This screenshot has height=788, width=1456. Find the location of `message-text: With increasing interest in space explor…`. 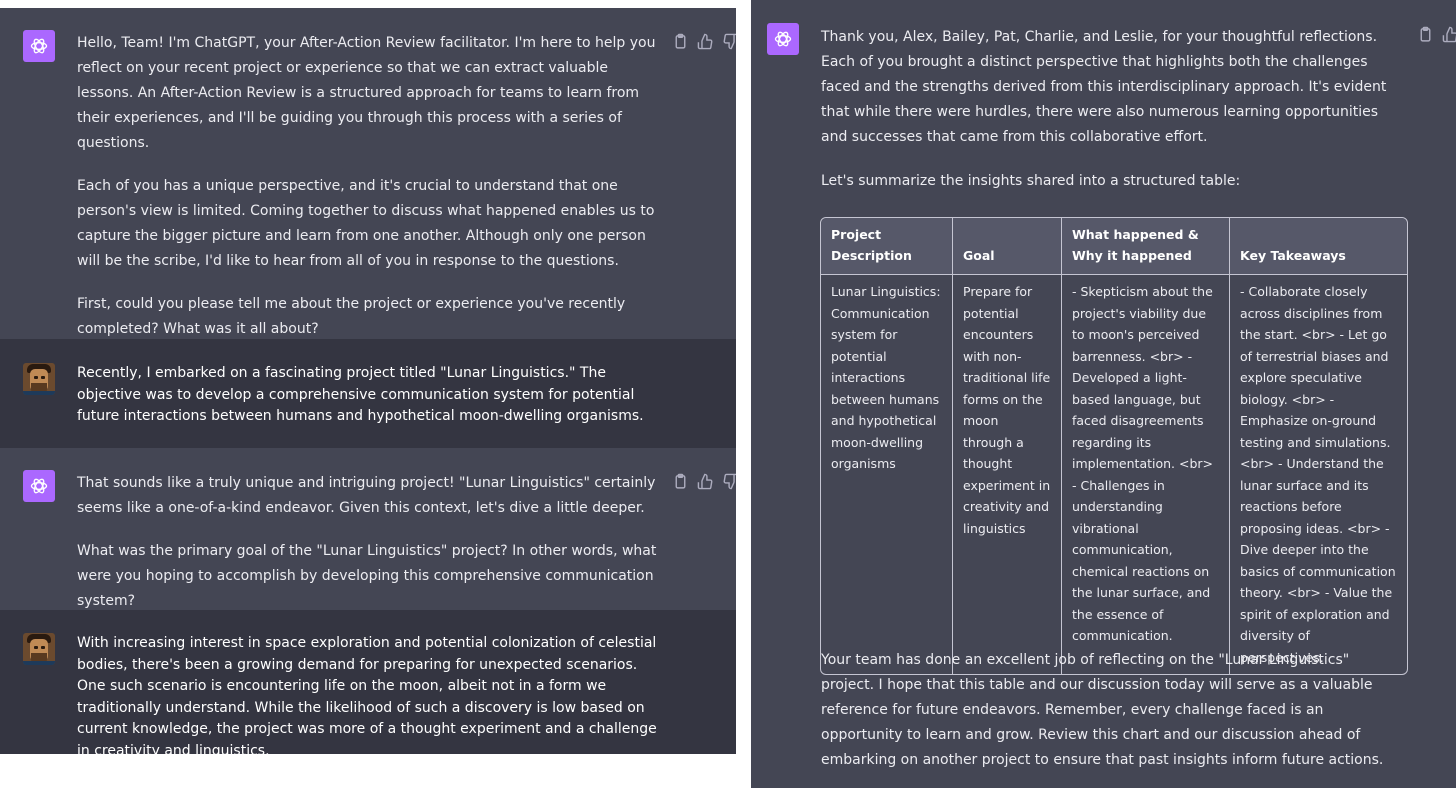

message-text: With increasing interest in space explor… is located at coordinates (372, 693).